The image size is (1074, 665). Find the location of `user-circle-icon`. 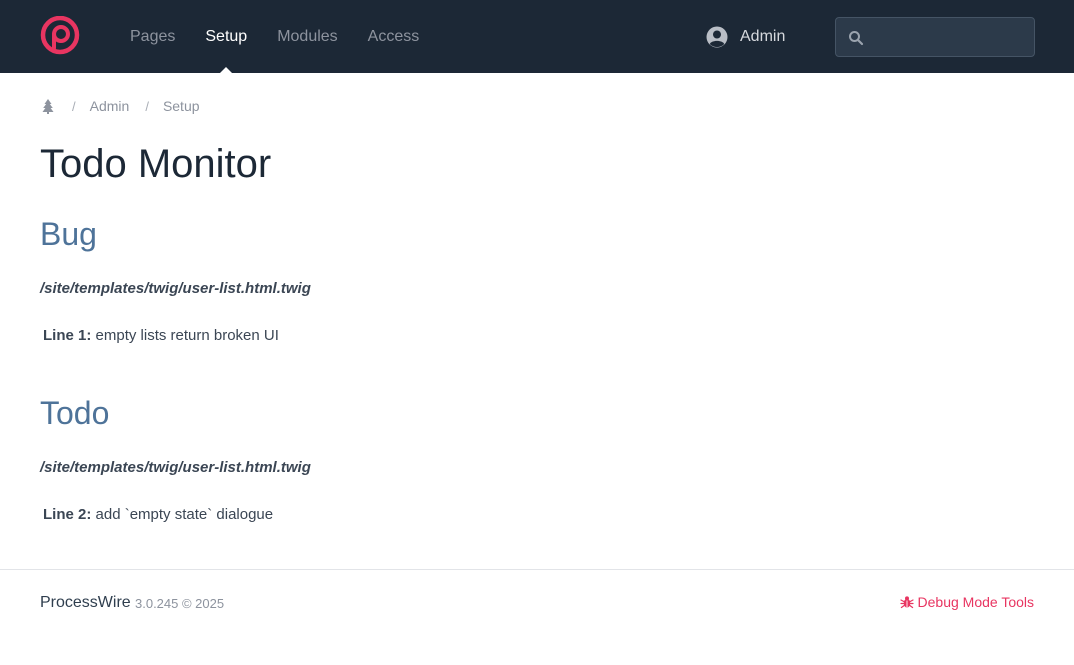

user-circle-icon is located at coordinates (717, 36).